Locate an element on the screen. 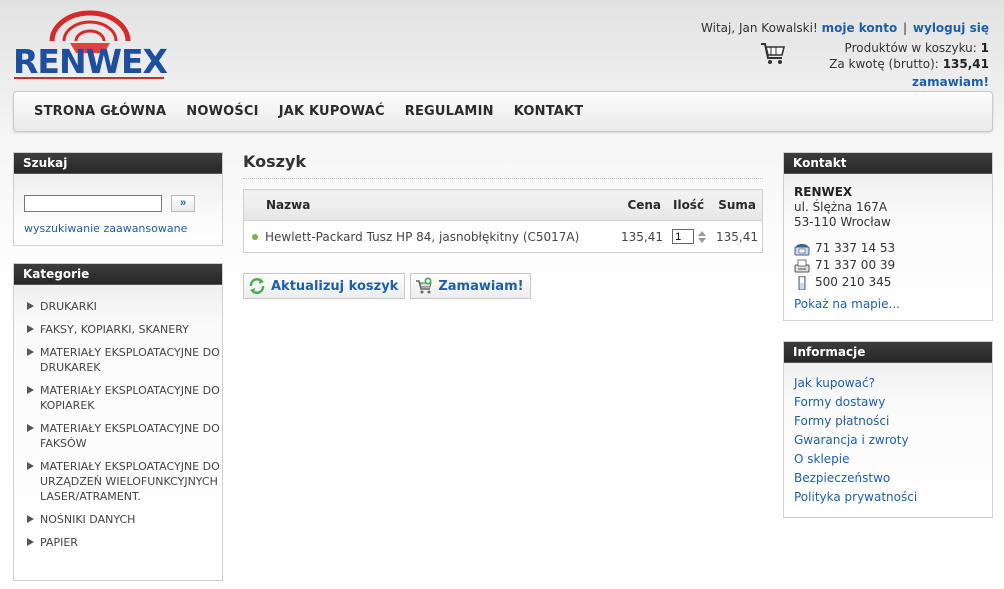 This screenshot has height=589, width=1004. phone-icon is located at coordinates (802, 249).